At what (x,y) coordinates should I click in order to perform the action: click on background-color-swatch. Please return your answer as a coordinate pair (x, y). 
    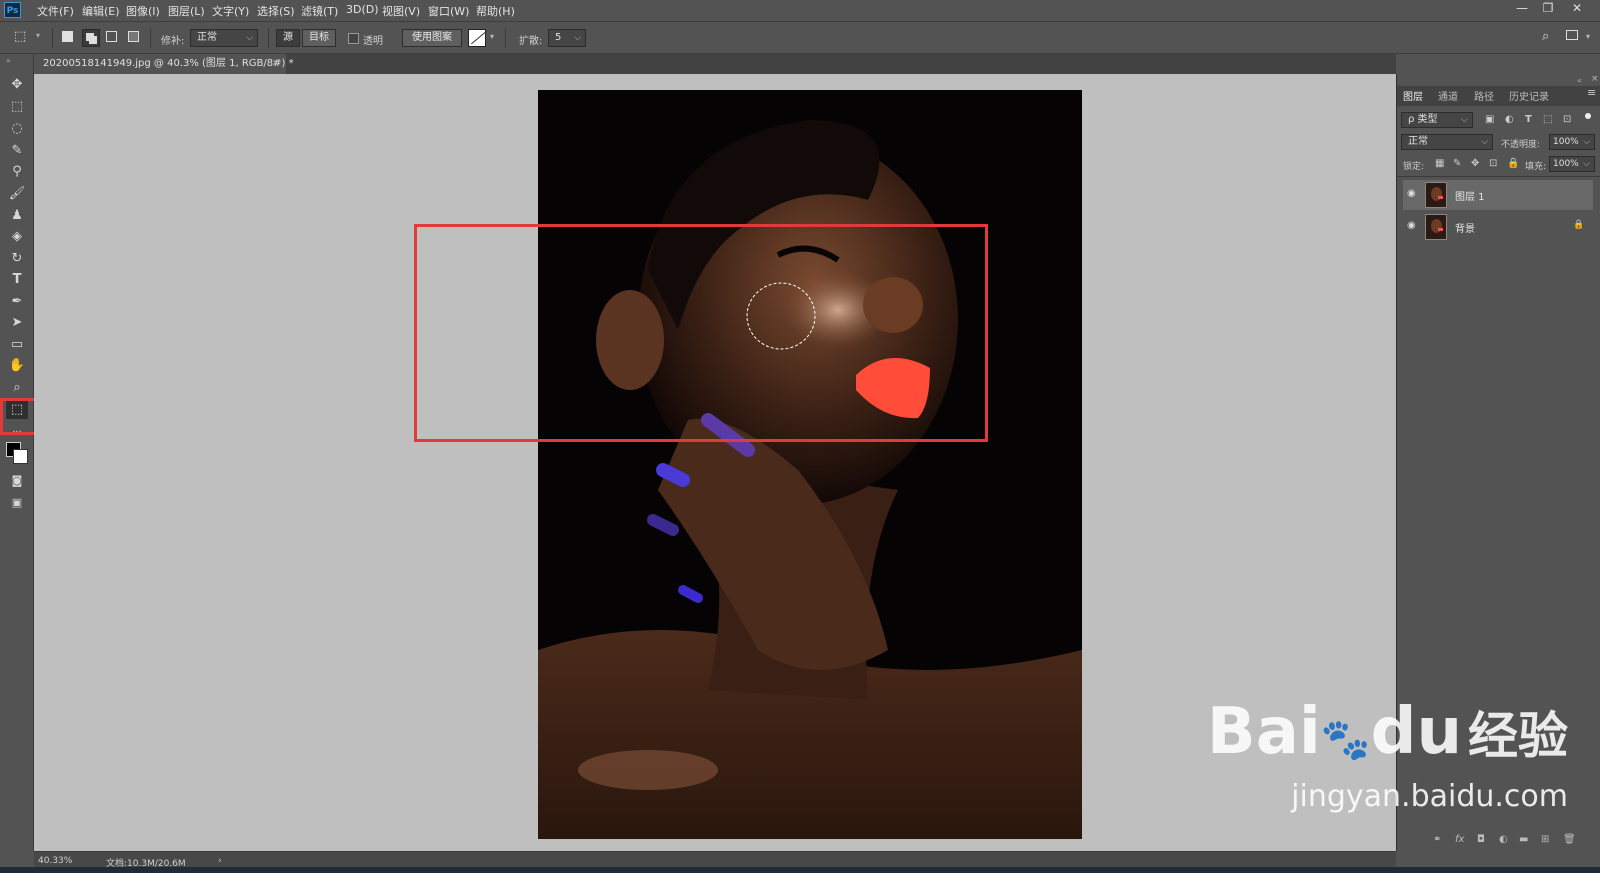
    Looking at the image, I should click on (20, 456).